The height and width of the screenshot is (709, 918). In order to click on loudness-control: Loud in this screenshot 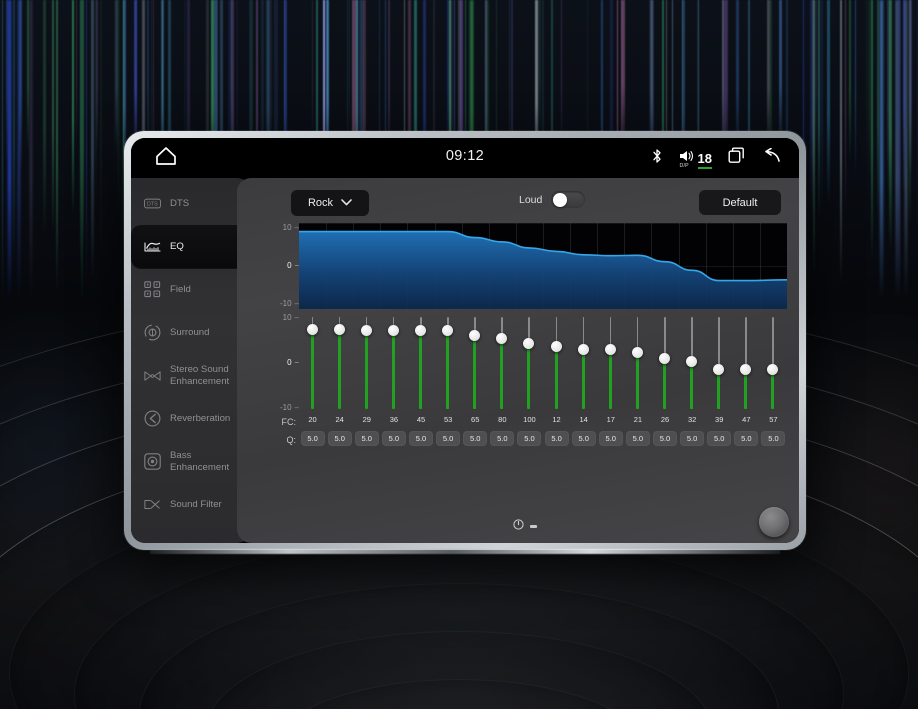, I will do `click(552, 199)`.